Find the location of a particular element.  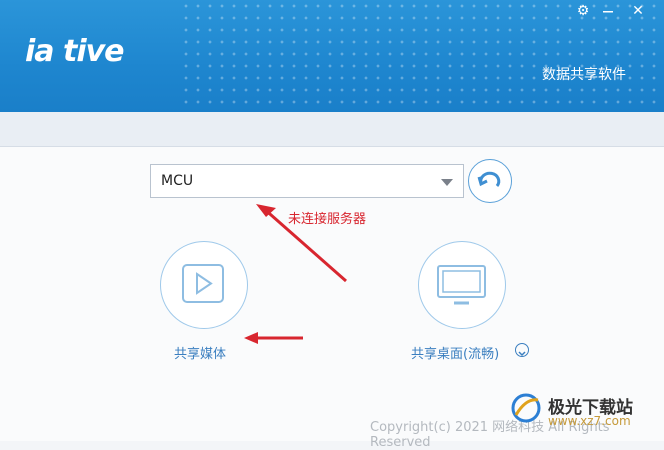

annotation-arrowhead-media is located at coordinates (251, 338).